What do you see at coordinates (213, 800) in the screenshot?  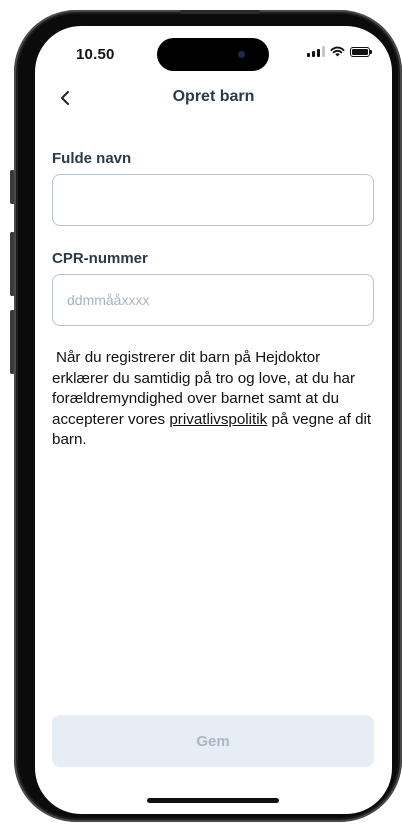 I see `home-indicator` at bounding box center [213, 800].